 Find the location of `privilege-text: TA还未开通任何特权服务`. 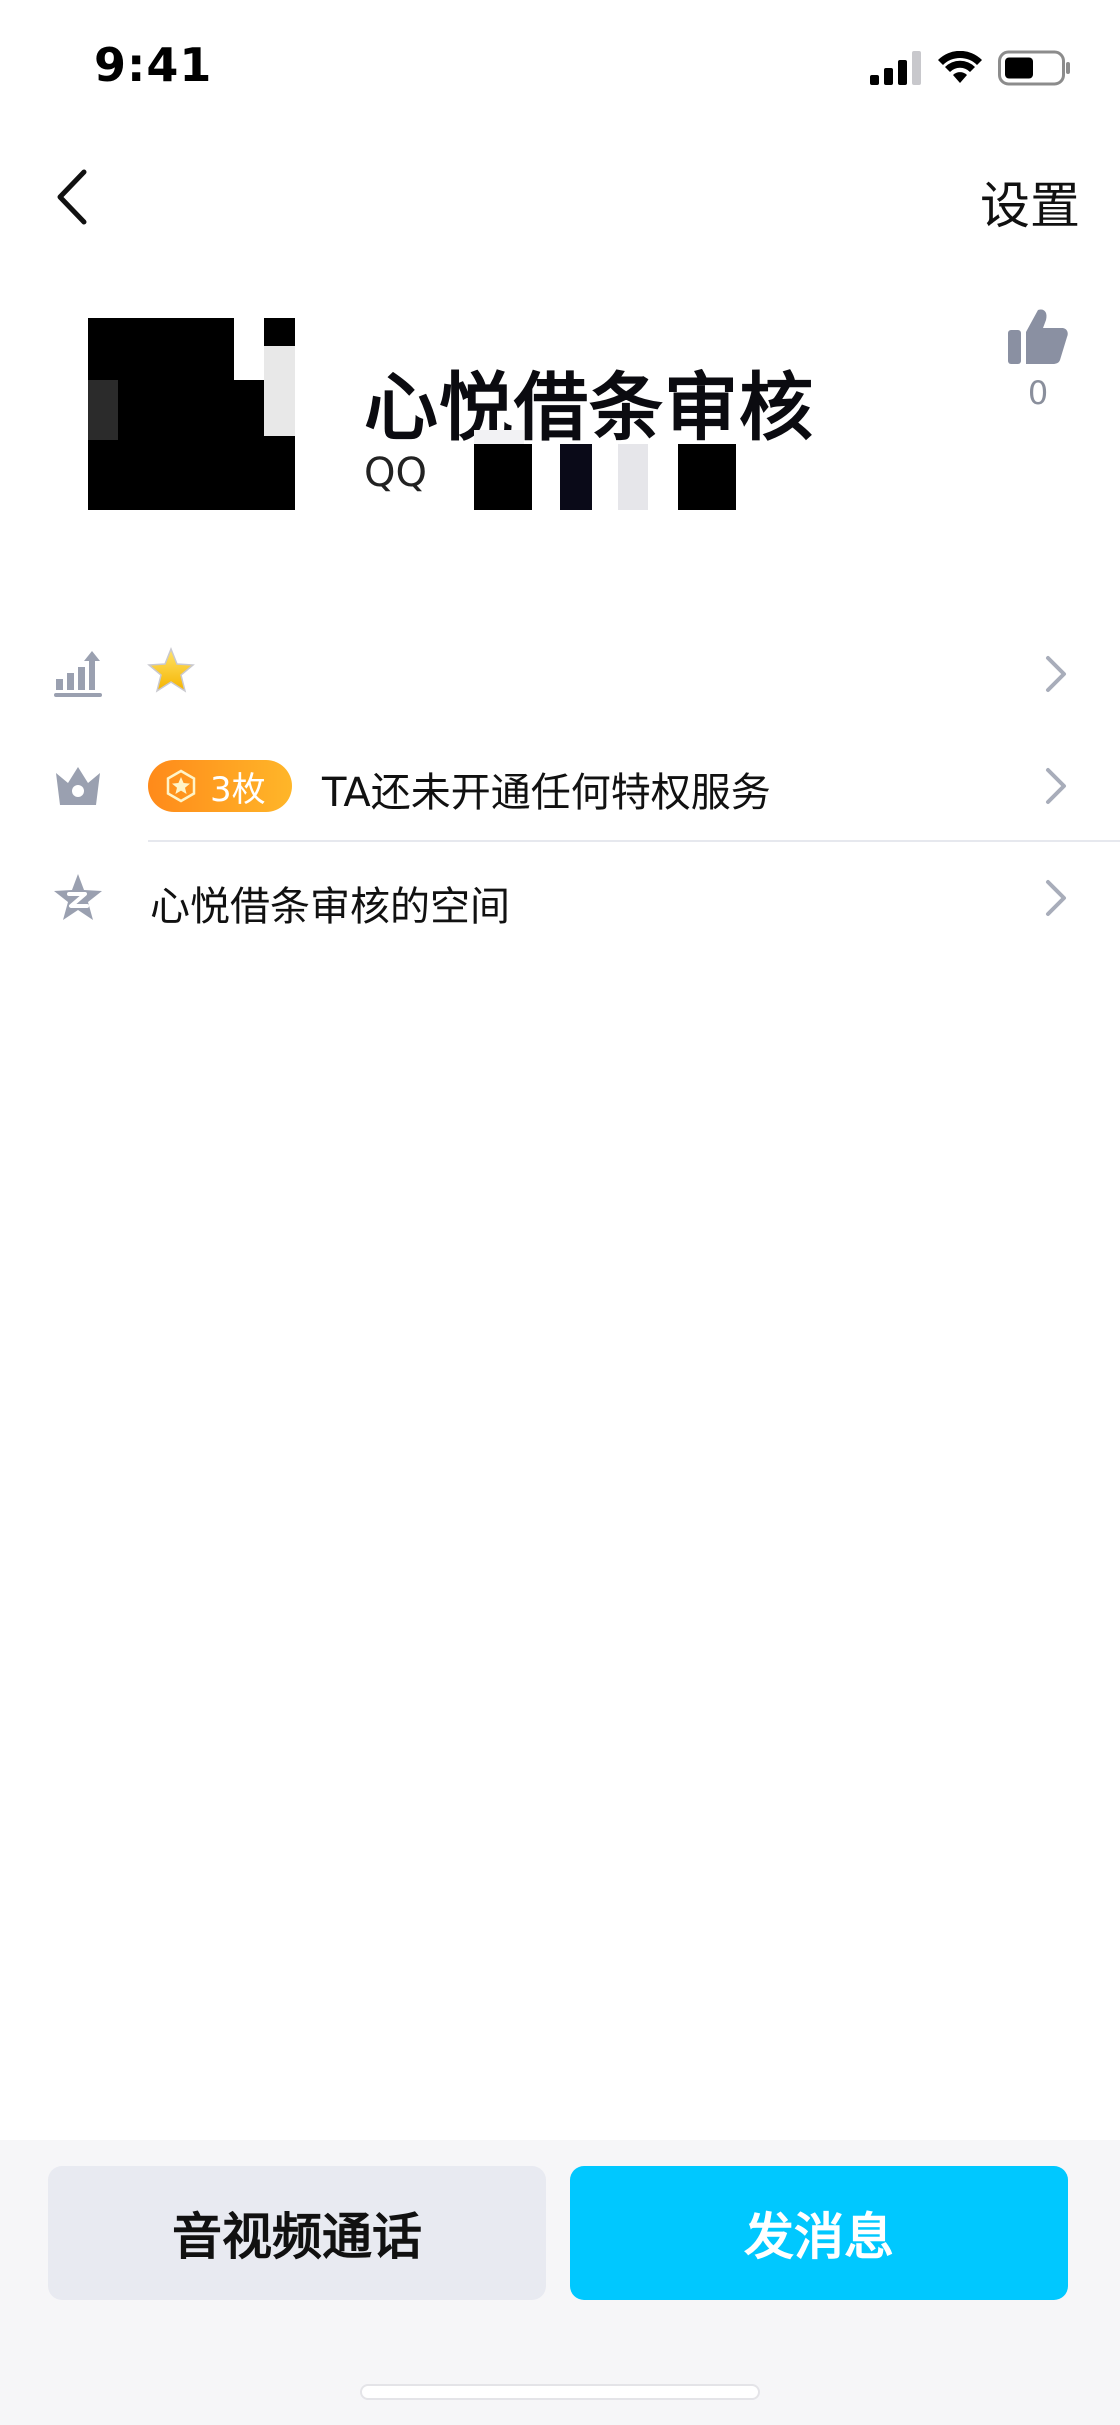

privilege-text: TA还未开通任何特权服务 is located at coordinates (546, 793).